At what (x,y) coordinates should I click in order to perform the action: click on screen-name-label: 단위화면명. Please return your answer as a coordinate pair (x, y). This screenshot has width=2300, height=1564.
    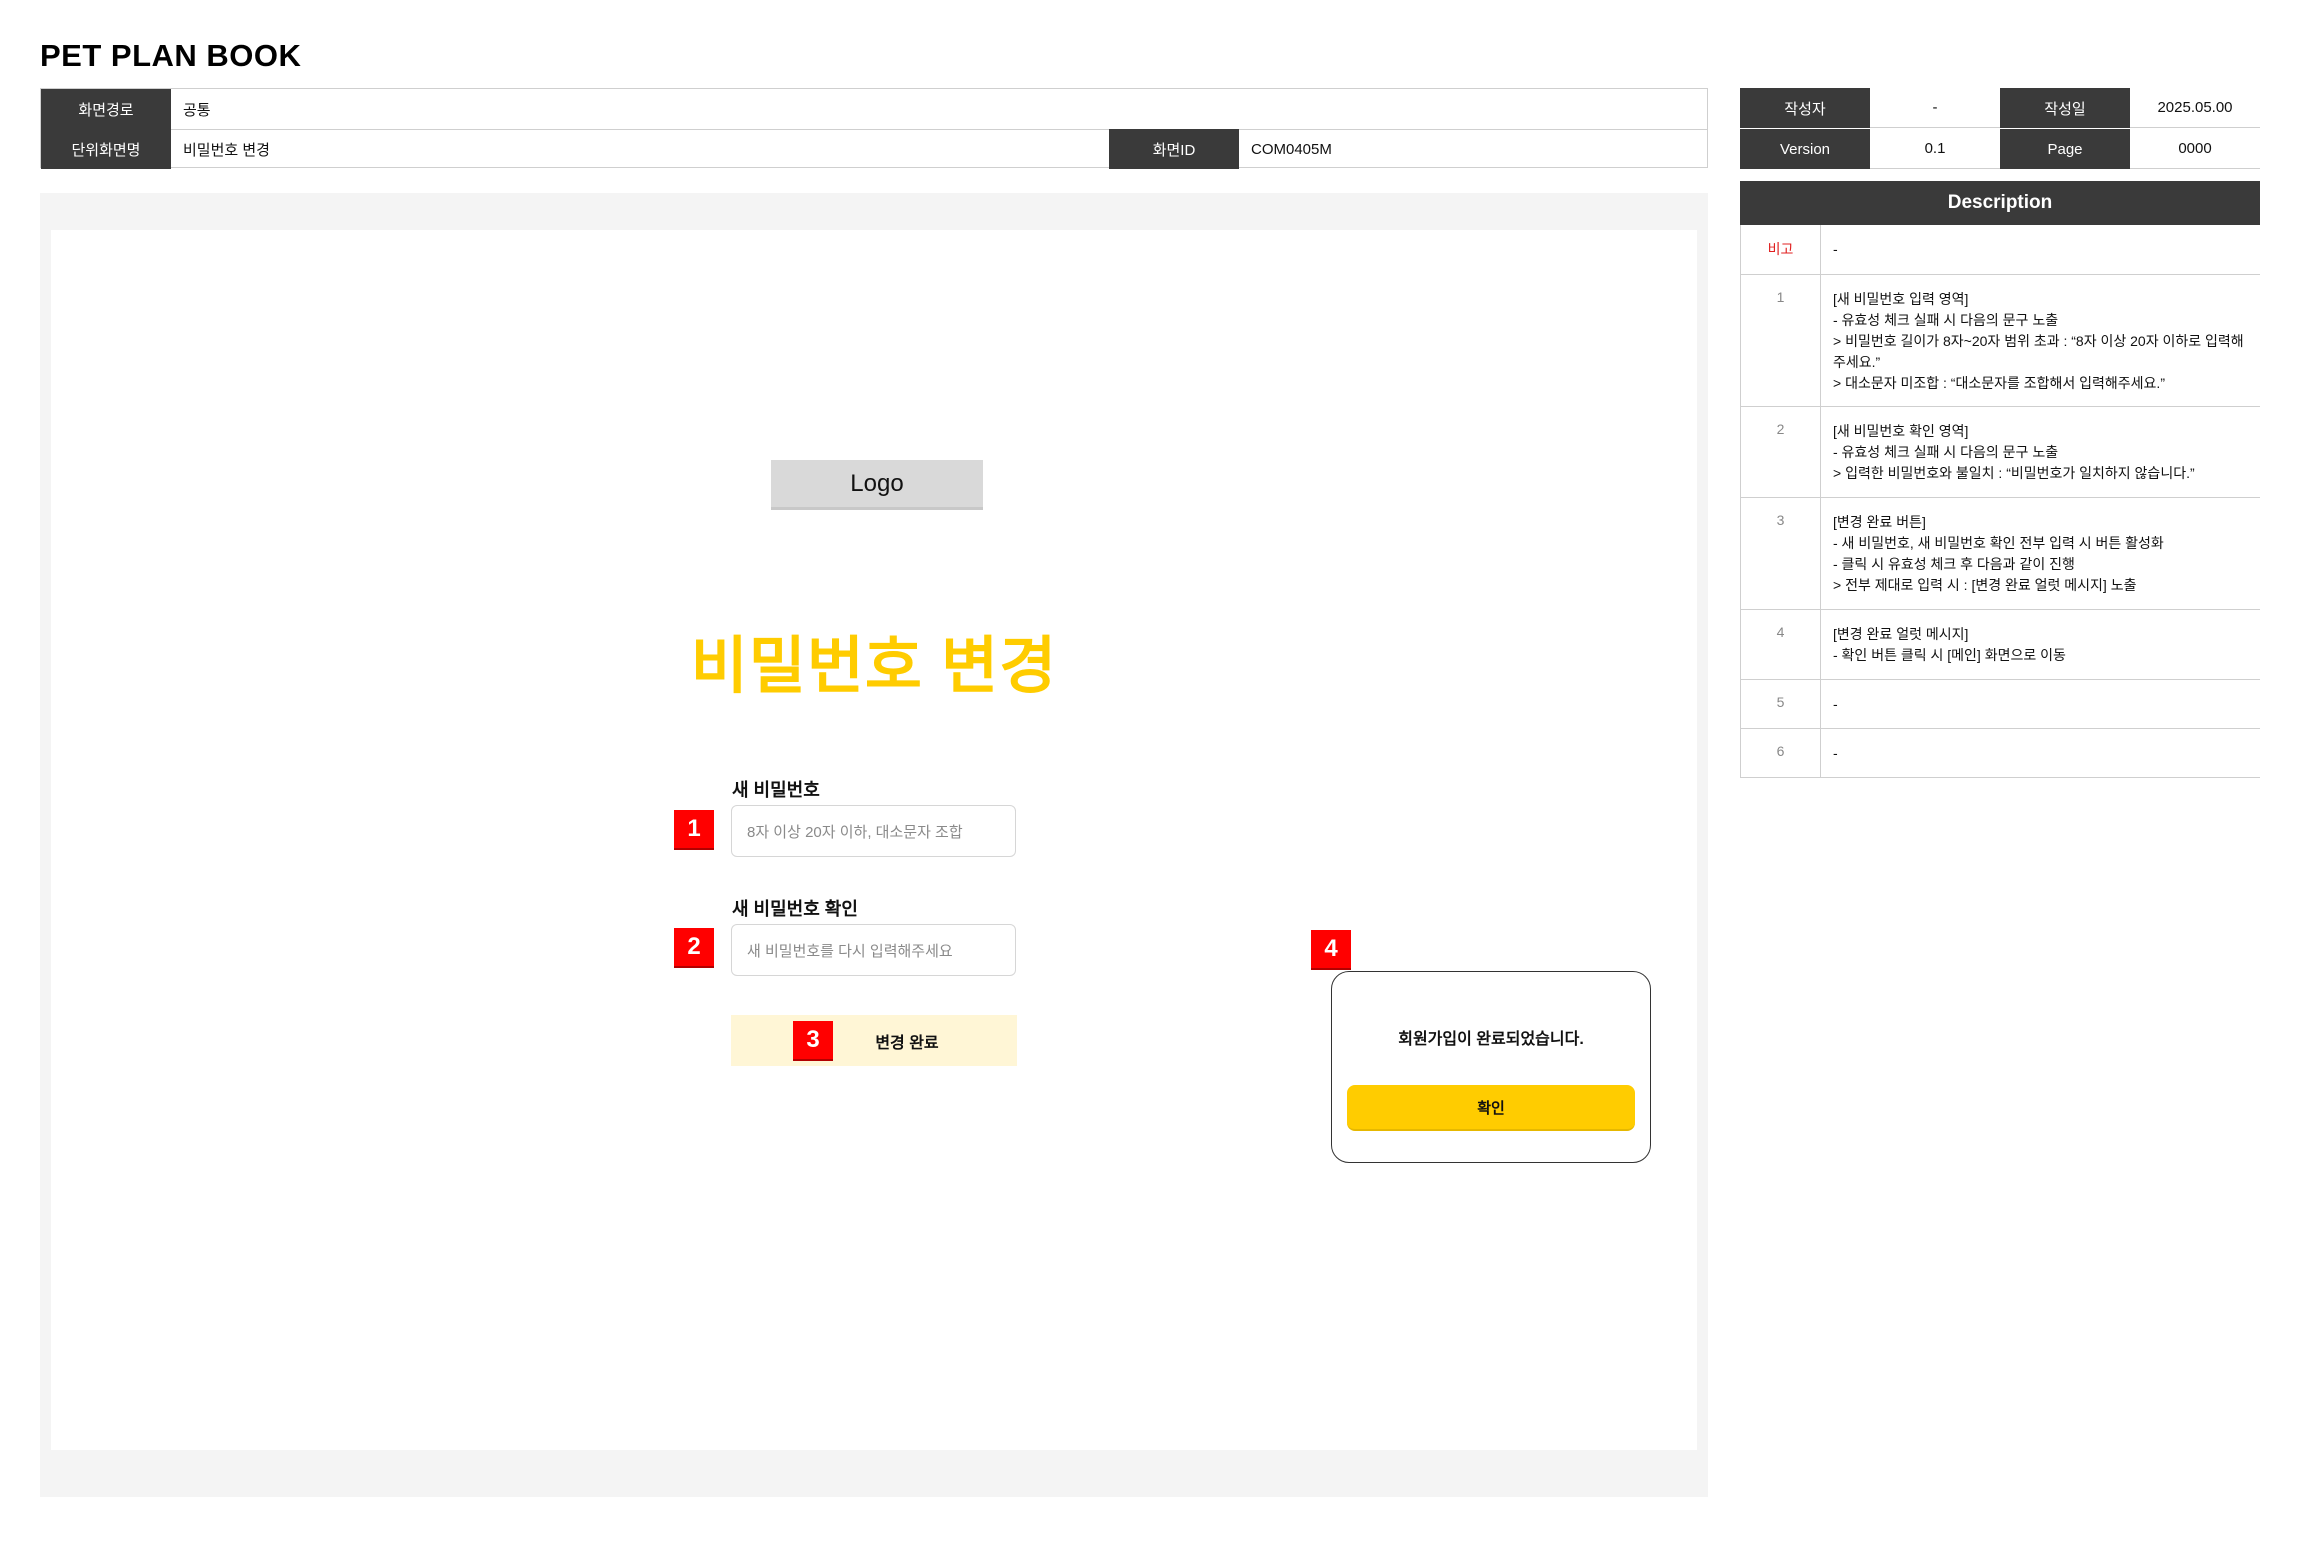
    Looking at the image, I should click on (106, 149).